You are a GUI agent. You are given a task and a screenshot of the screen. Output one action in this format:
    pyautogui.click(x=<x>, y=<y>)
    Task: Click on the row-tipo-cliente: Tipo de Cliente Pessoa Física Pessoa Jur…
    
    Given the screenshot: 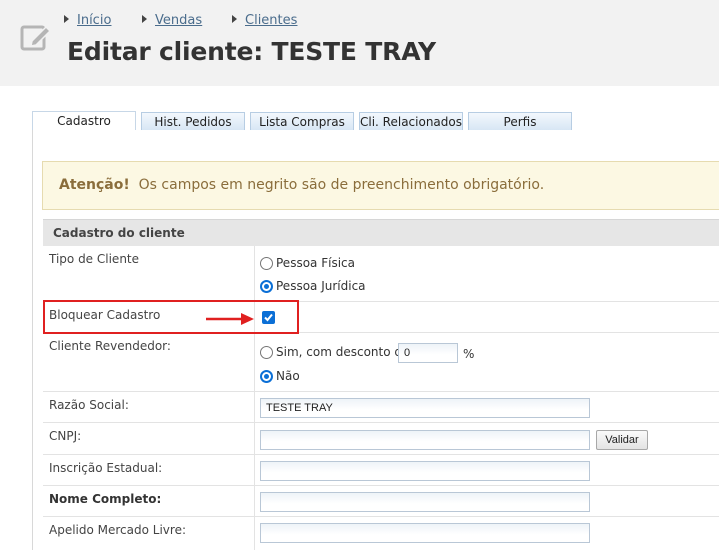 What is the action you would take?
    pyautogui.click(x=381, y=274)
    